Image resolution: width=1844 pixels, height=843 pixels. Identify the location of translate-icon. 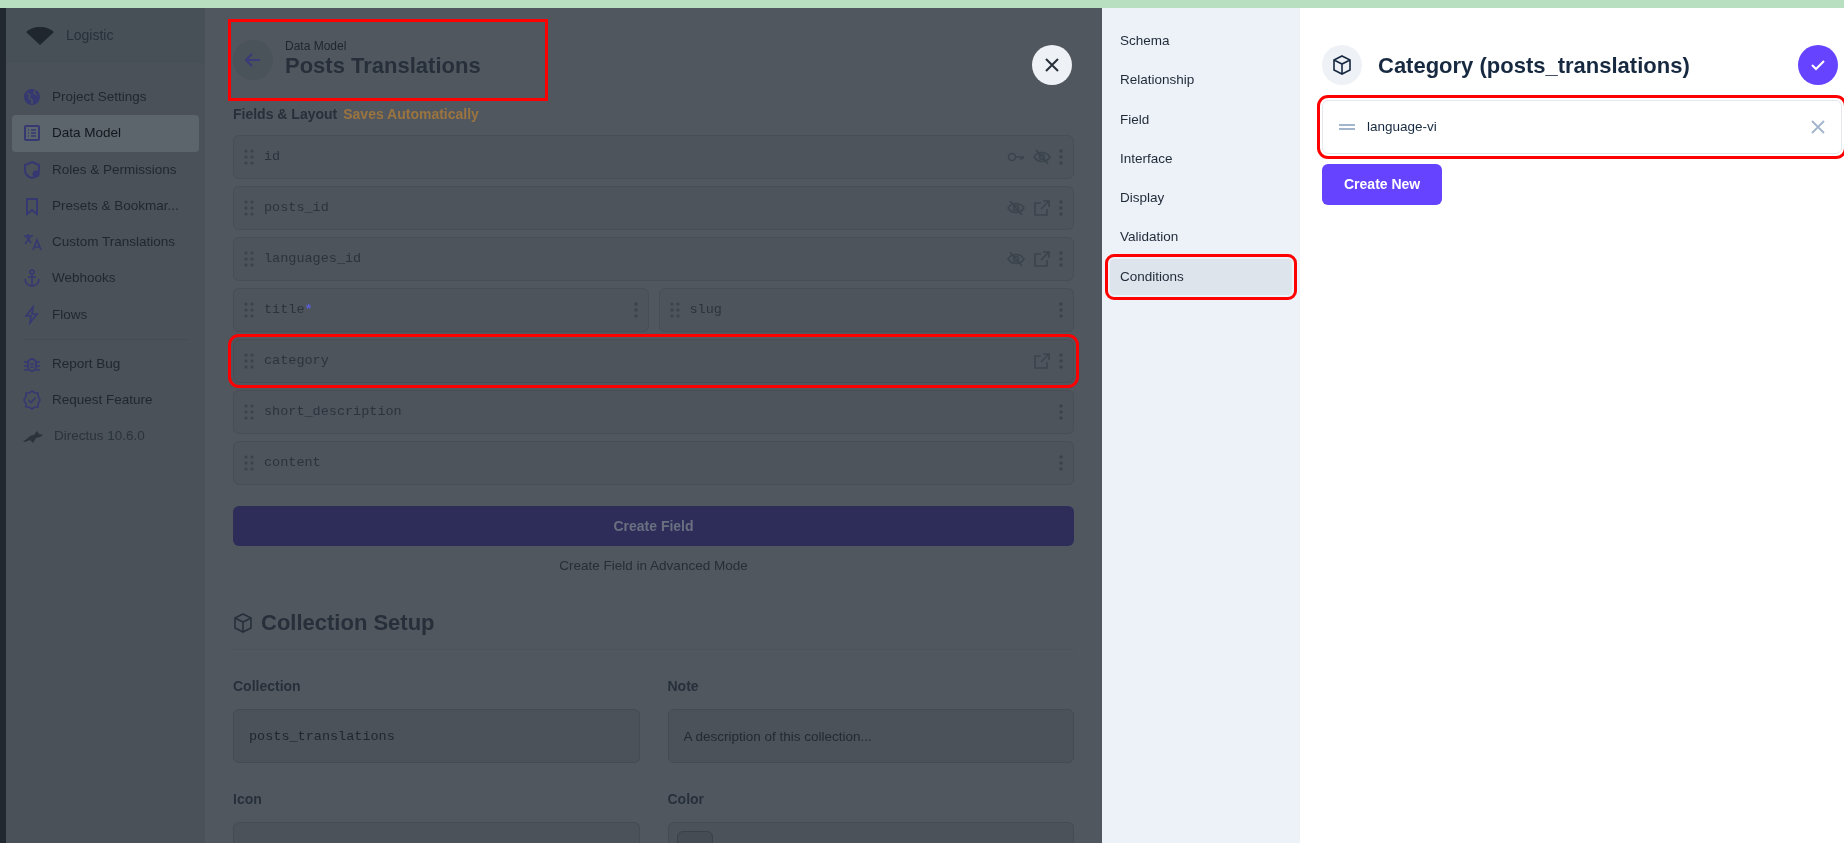
(32, 242).